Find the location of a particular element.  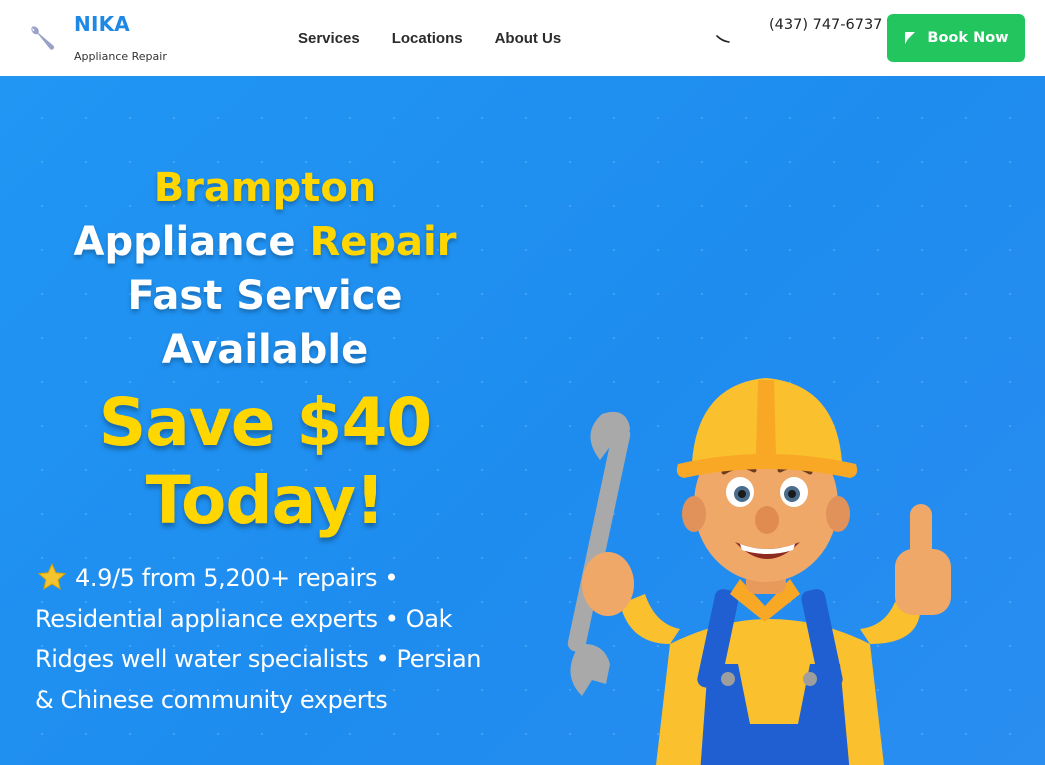

book-now-label: Book Now is located at coordinates (968, 38).